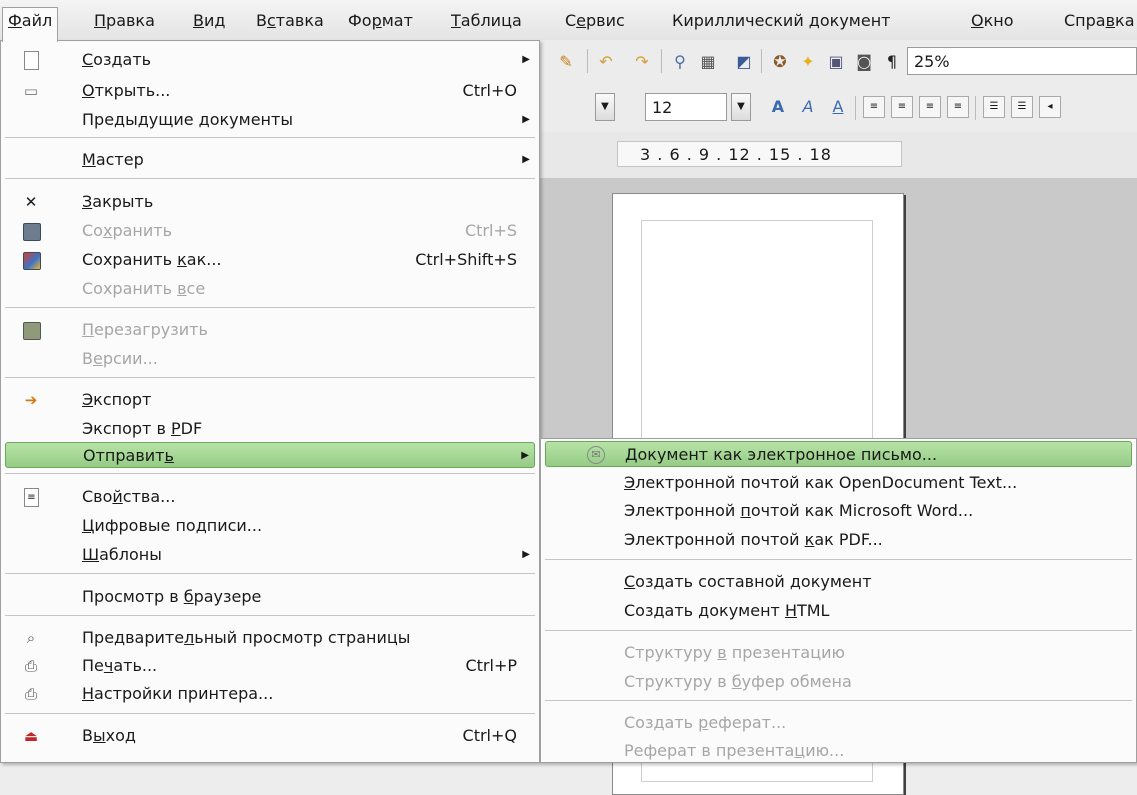 The image size is (1137, 795). What do you see at coordinates (144, 288) in the screenshot?
I see `menu-item-label: Сохранить все` at bounding box center [144, 288].